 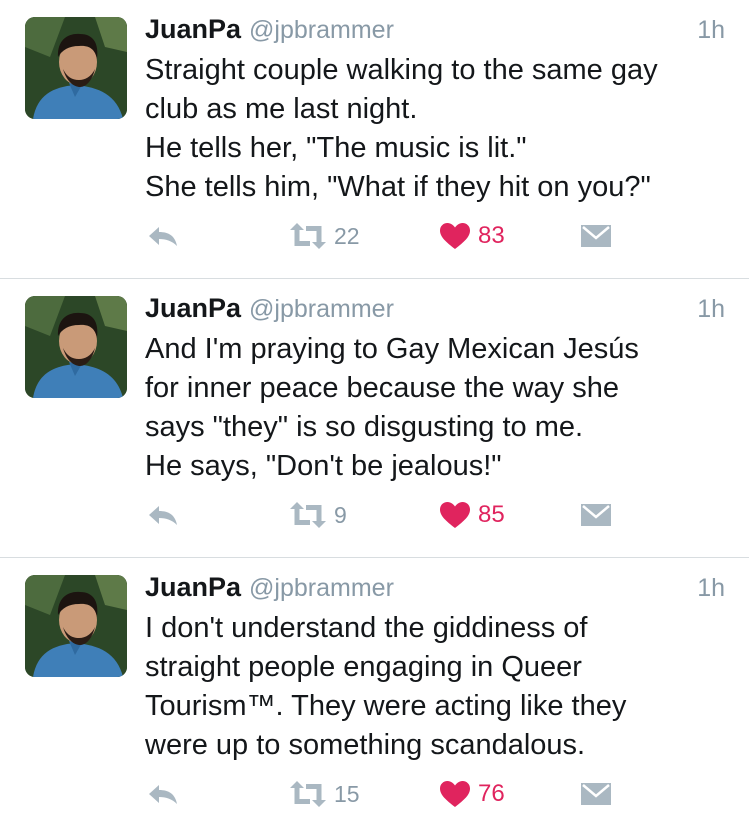 What do you see at coordinates (491, 793) in the screenshot?
I see `like-count: 76` at bounding box center [491, 793].